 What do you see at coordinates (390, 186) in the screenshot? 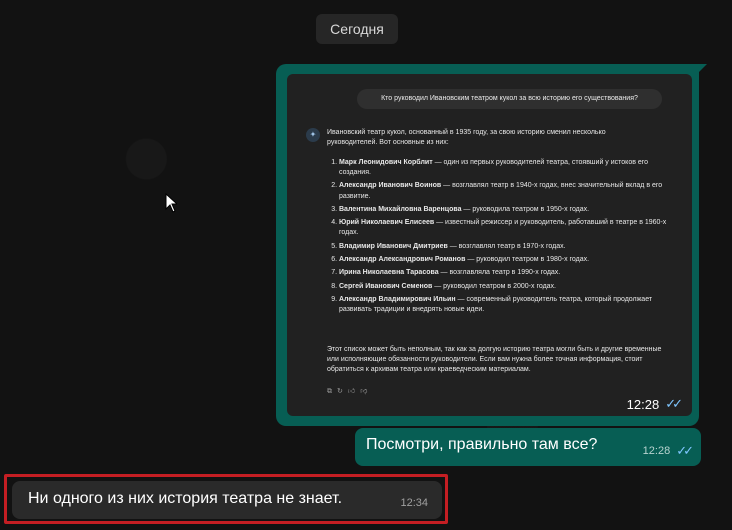
I see `leader-name: Александр Иванович Воинов` at bounding box center [390, 186].